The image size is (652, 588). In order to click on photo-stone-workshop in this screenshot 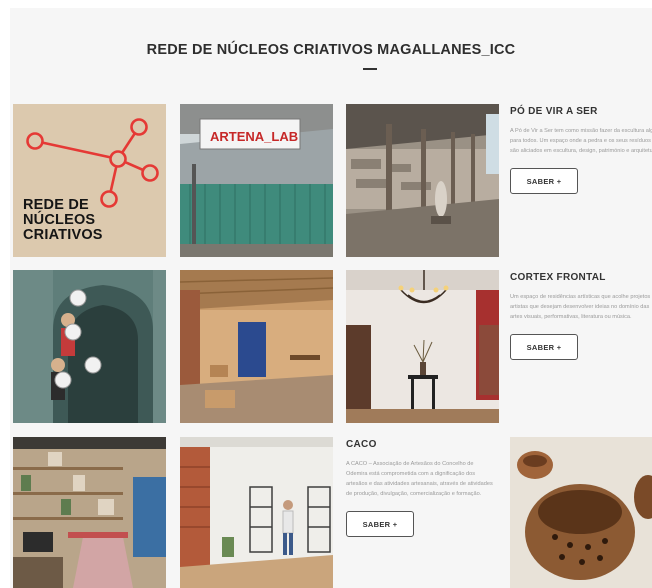, I will do `click(422, 180)`.